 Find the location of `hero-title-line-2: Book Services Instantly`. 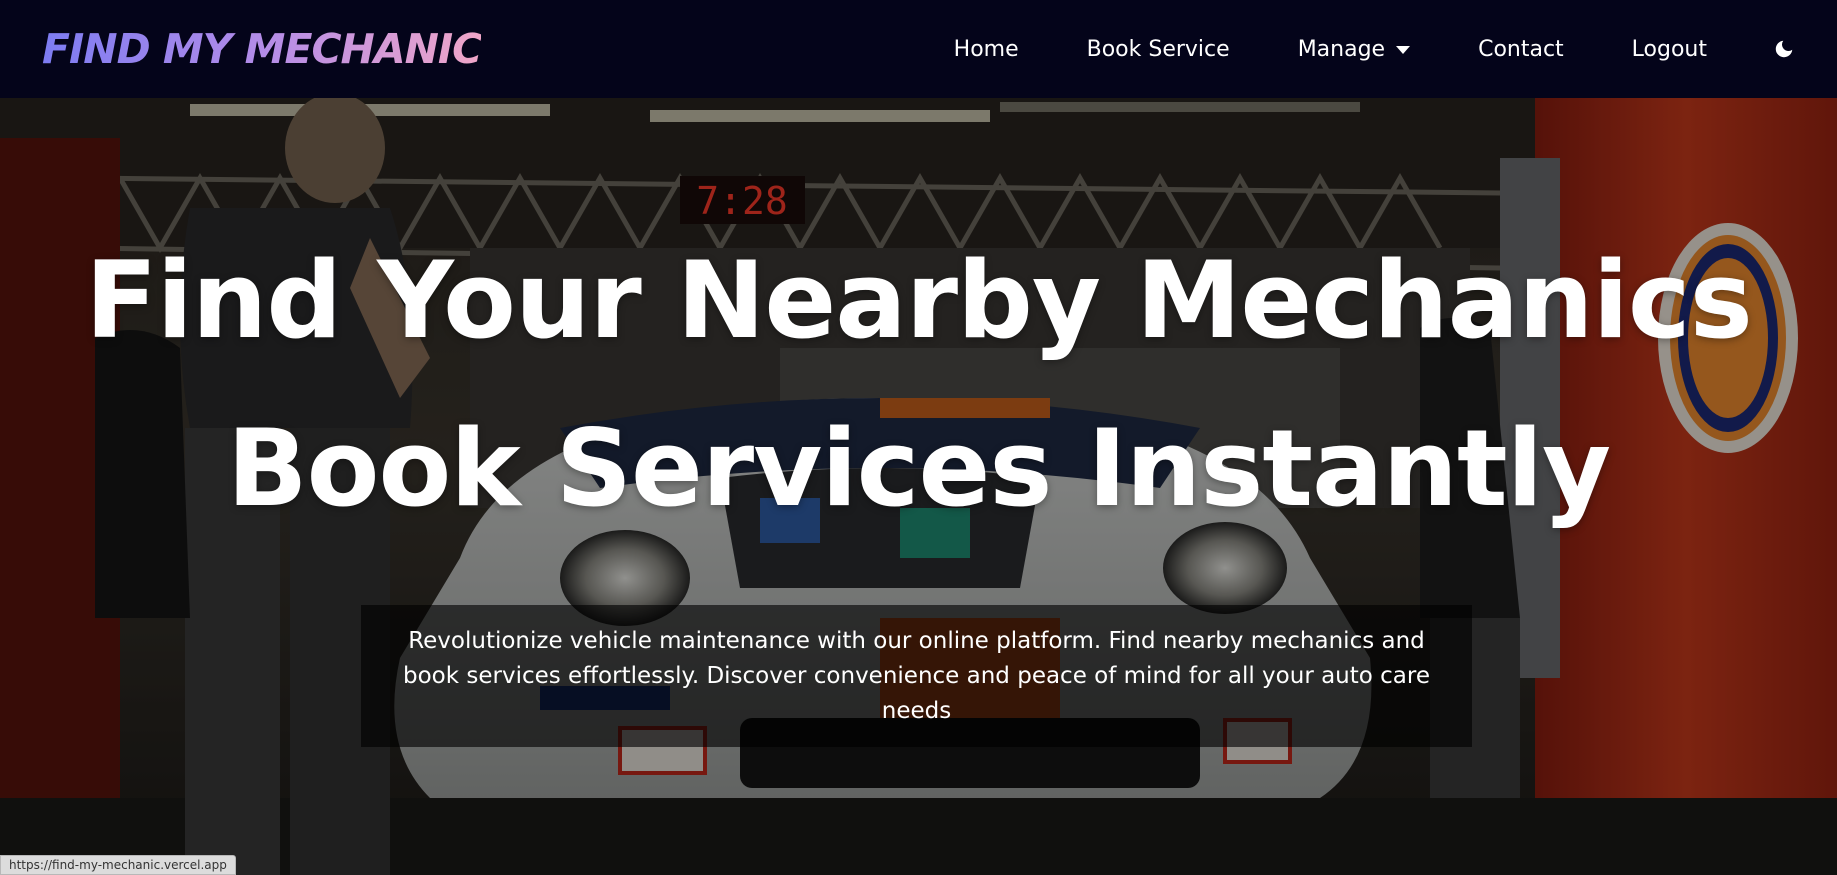

hero-title-line-2: Book Services Instantly is located at coordinates (918, 468).